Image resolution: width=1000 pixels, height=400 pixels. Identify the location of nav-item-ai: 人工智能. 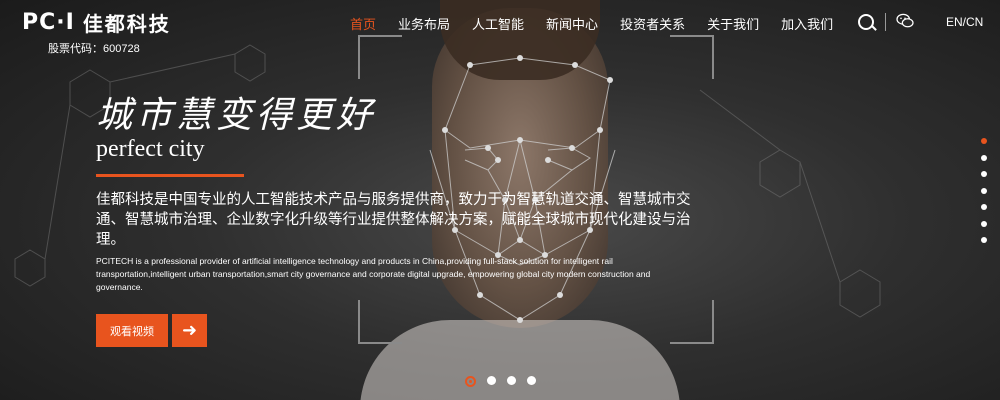
(498, 23).